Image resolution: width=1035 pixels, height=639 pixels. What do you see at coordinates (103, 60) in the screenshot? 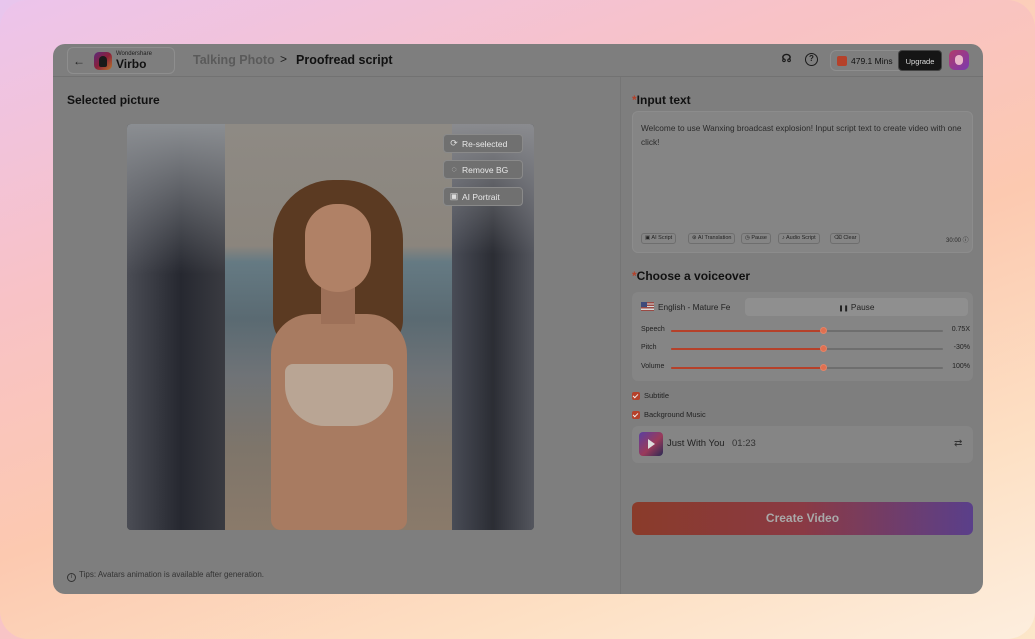
I see `virbo-logo-icon` at bounding box center [103, 60].